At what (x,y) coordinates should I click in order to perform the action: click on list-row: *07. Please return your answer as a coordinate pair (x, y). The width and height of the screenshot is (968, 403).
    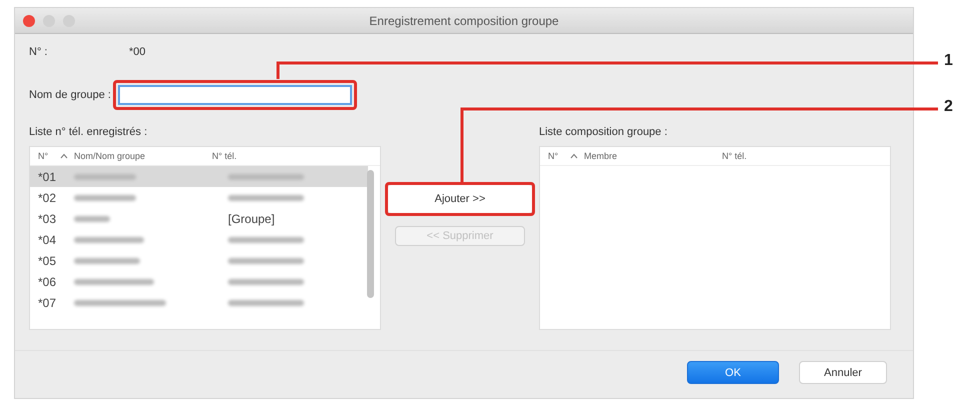
    Looking at the image, I should click on (199, 302).